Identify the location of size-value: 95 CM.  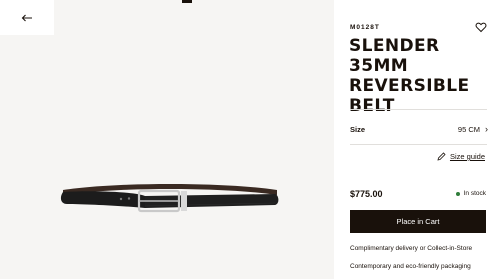
(468, 129).